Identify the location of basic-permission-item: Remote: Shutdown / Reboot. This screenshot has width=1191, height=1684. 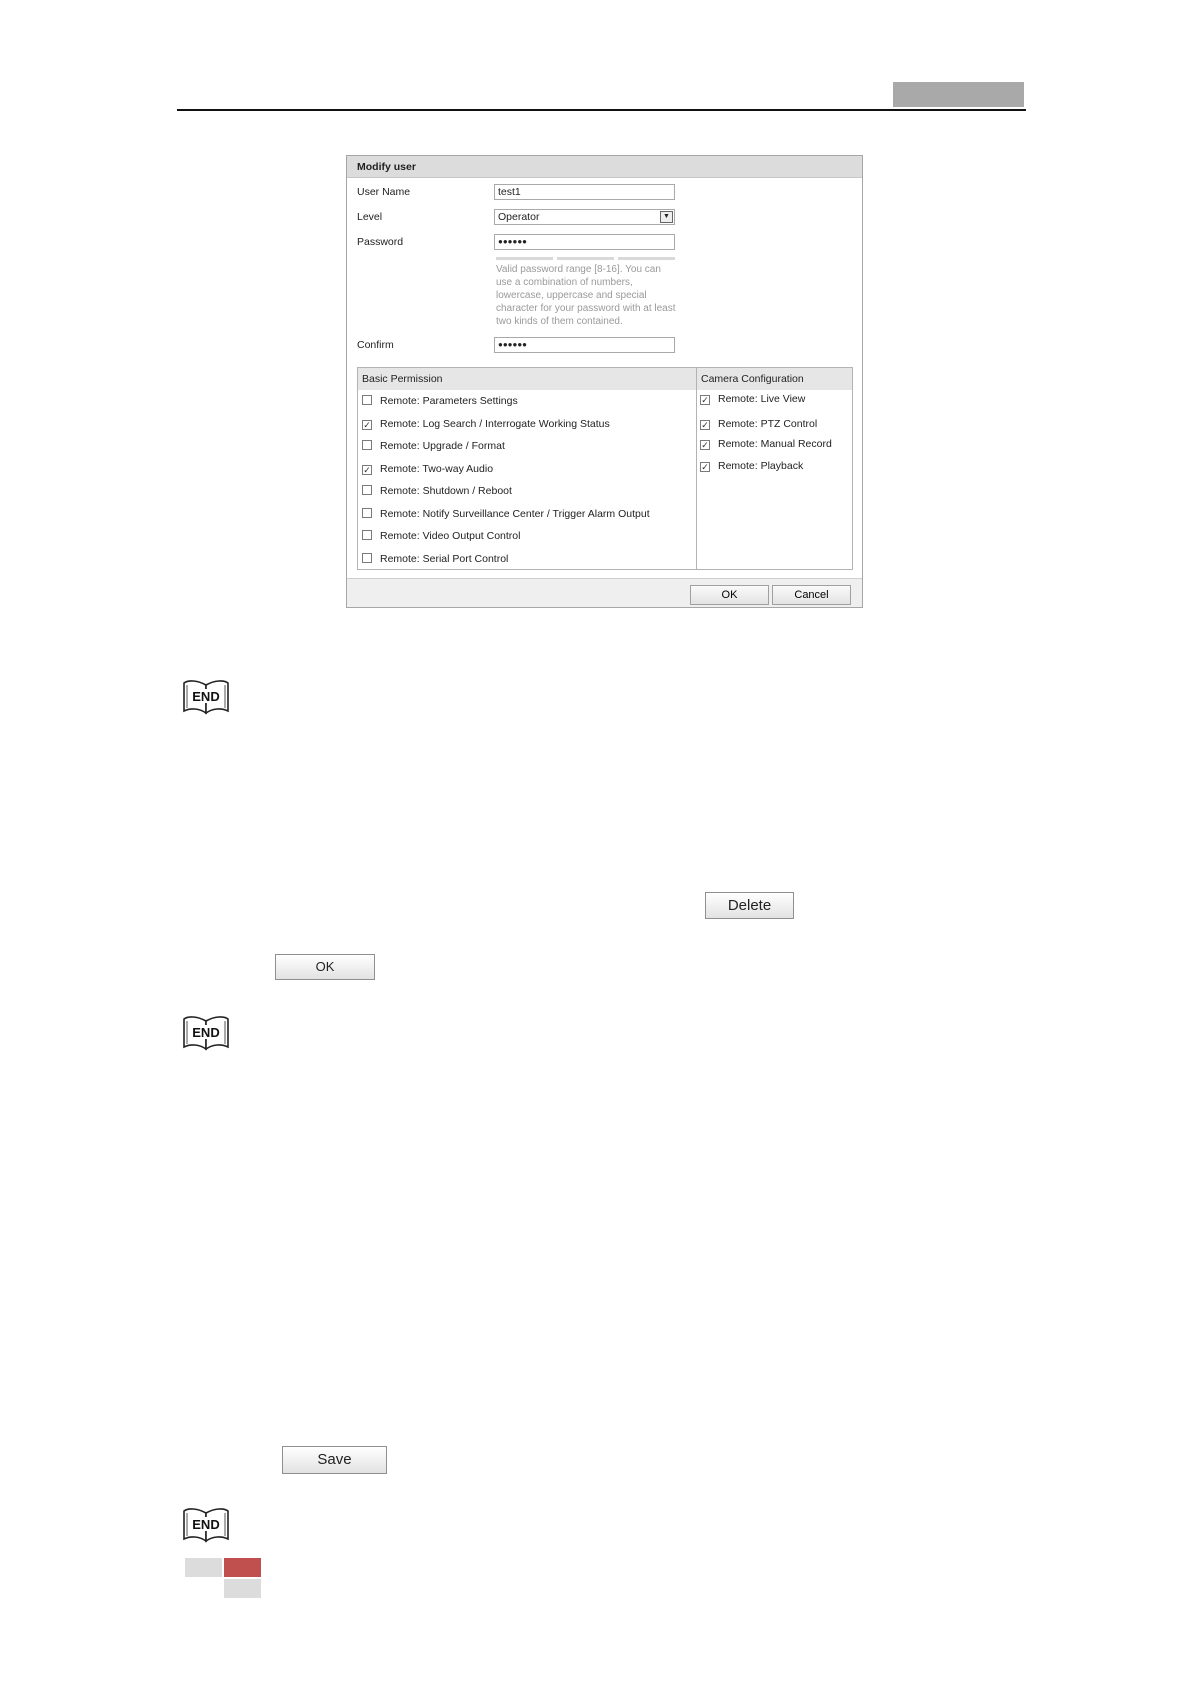
(437, 491).